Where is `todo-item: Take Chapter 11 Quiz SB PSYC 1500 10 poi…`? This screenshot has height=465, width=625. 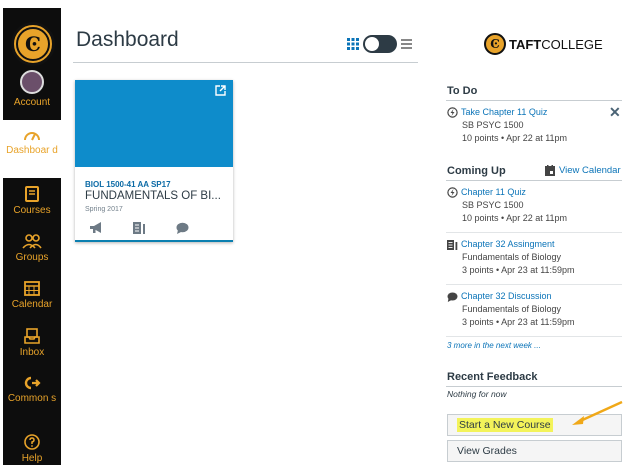
todo-item: Take Chapter 11 Quiz SB PSYC 1500 10 poi… is located at coordinates (534, 125).